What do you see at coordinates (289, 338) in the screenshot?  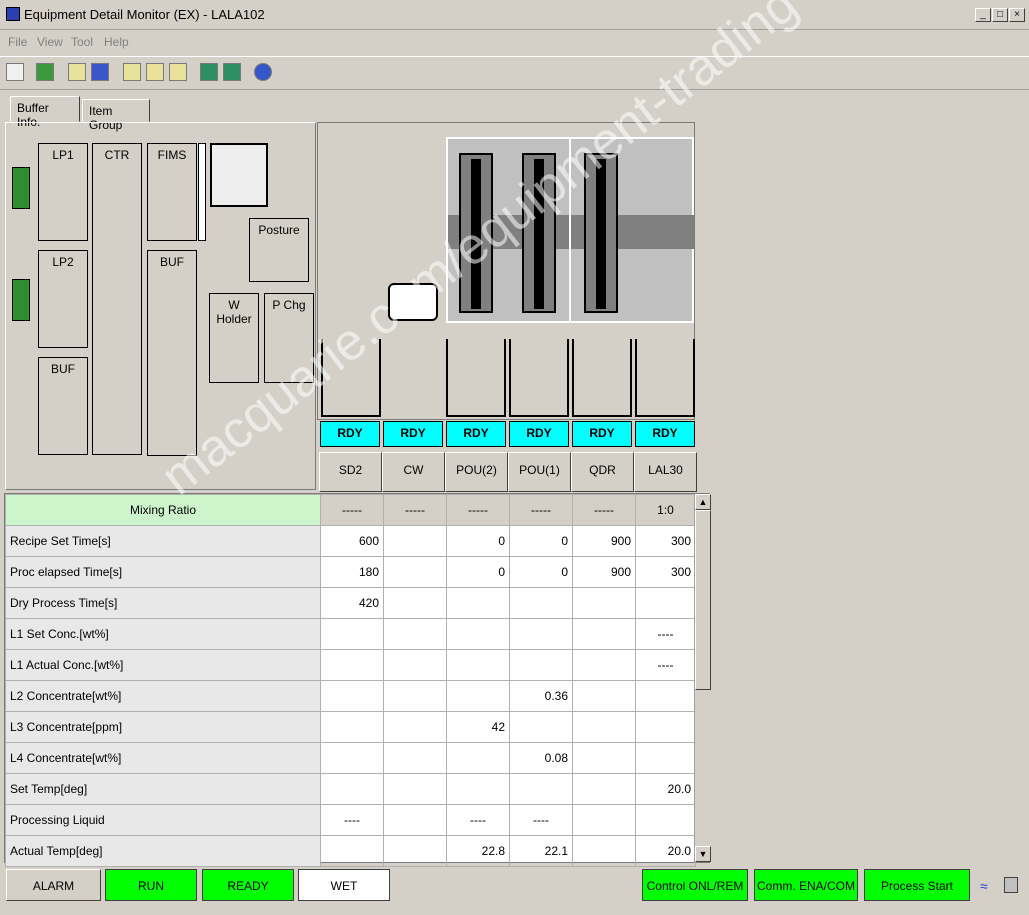 I see `pchg-slot: P Chg` at bounding box center [289, 338].